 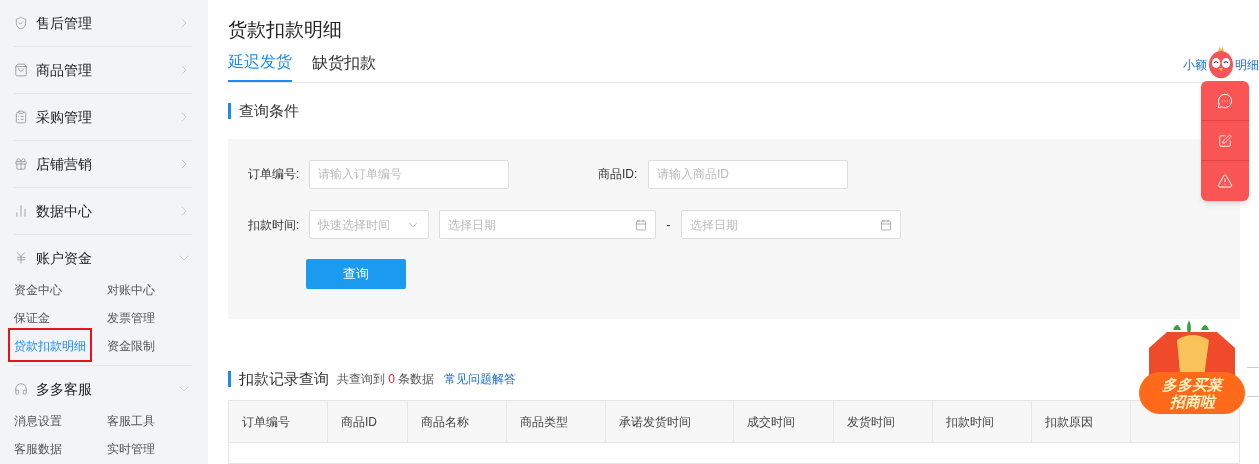 What do you see at coordinates (21, 389) in the screenshot?
I see `headset-icon` at bounding box center [21, 389].